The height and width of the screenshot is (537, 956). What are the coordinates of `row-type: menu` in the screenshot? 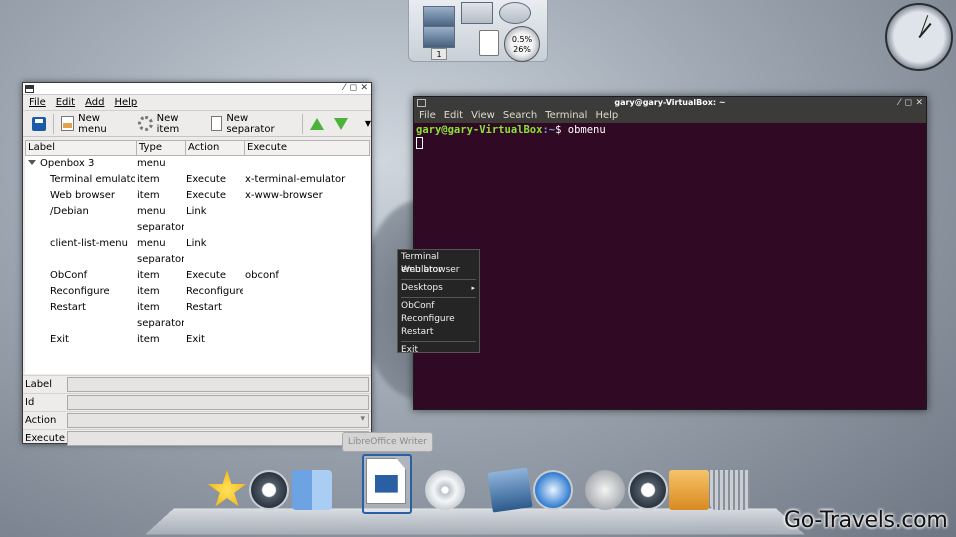 It's located at (151, 163).